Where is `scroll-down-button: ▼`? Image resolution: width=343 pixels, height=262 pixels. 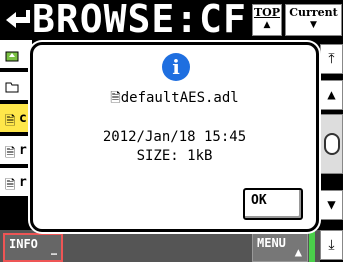
scroll-down-button: ▼ is located at coordinates (331, 205).